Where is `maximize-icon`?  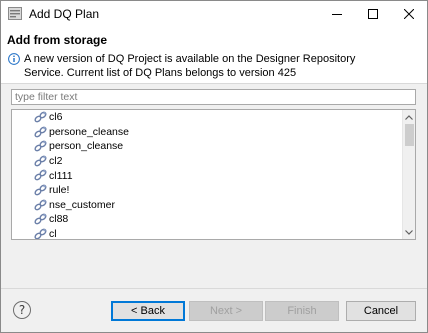
maximize-icon is located at coordinates (373, 14).